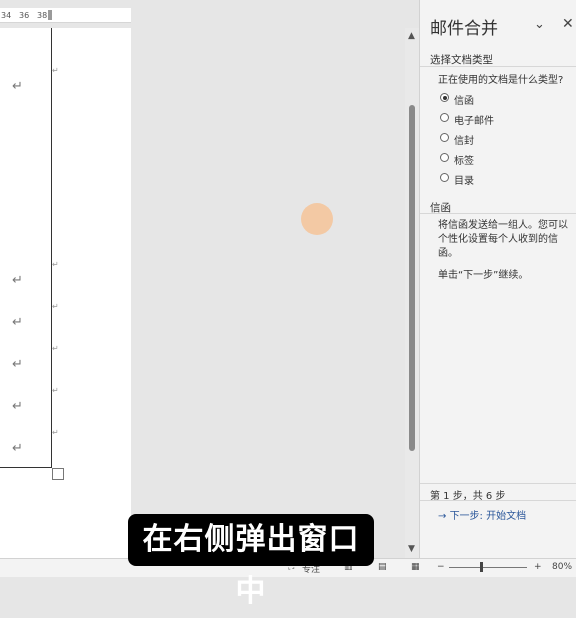 This screenshot has width=576, height=618. What do you see at coordinates (464, 181) in the screenshot?
I see `option-label: 目录` at bounding box center [464, 181].